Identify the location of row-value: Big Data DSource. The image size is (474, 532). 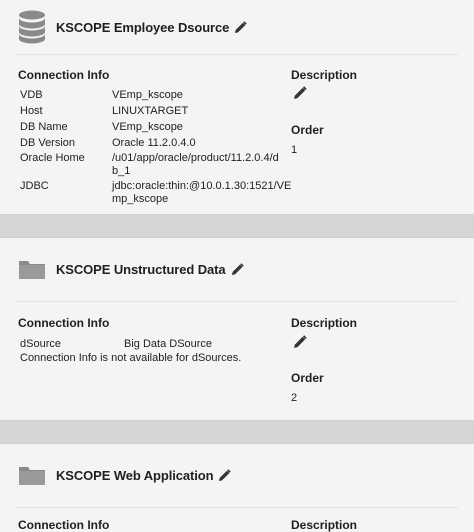
(168, 344).